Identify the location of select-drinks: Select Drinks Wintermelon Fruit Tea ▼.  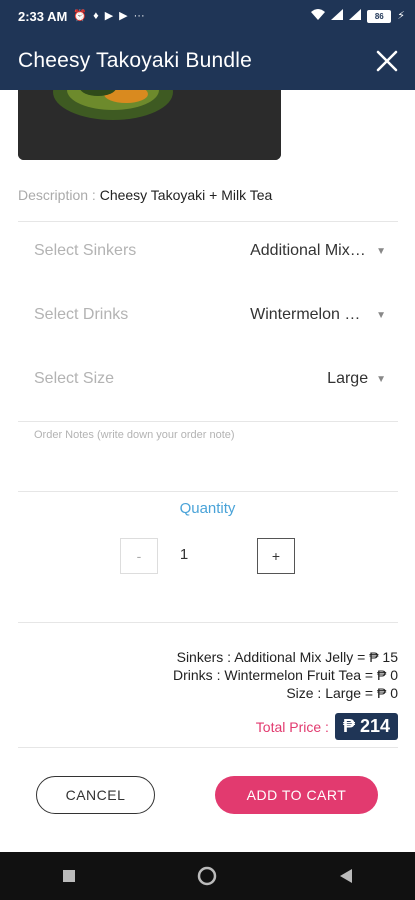
(210, 315).